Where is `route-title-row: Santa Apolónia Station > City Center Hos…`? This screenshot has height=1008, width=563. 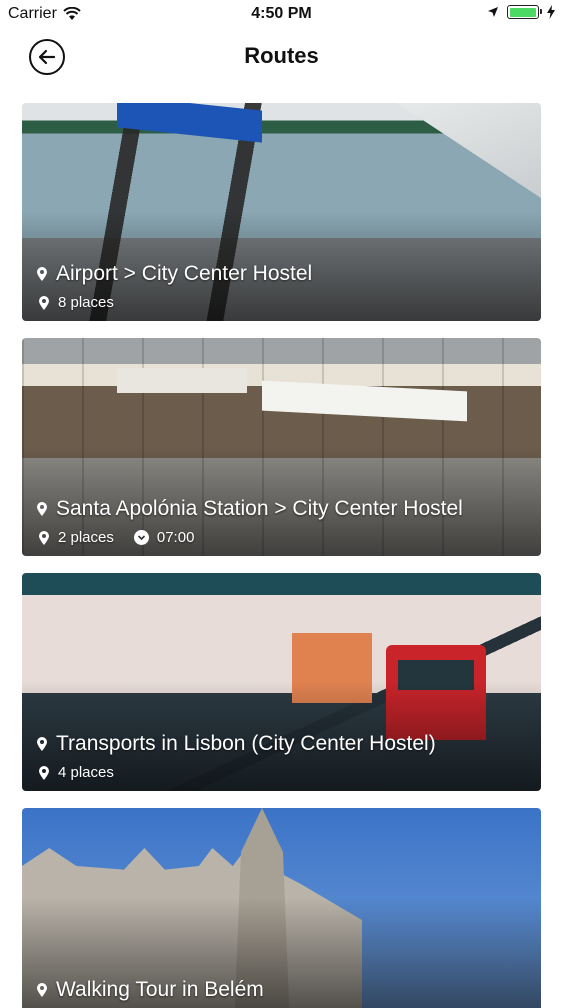 route-title-row: Santa Apolónia Station > City Center Hos… is located at coordinates (249, 509).